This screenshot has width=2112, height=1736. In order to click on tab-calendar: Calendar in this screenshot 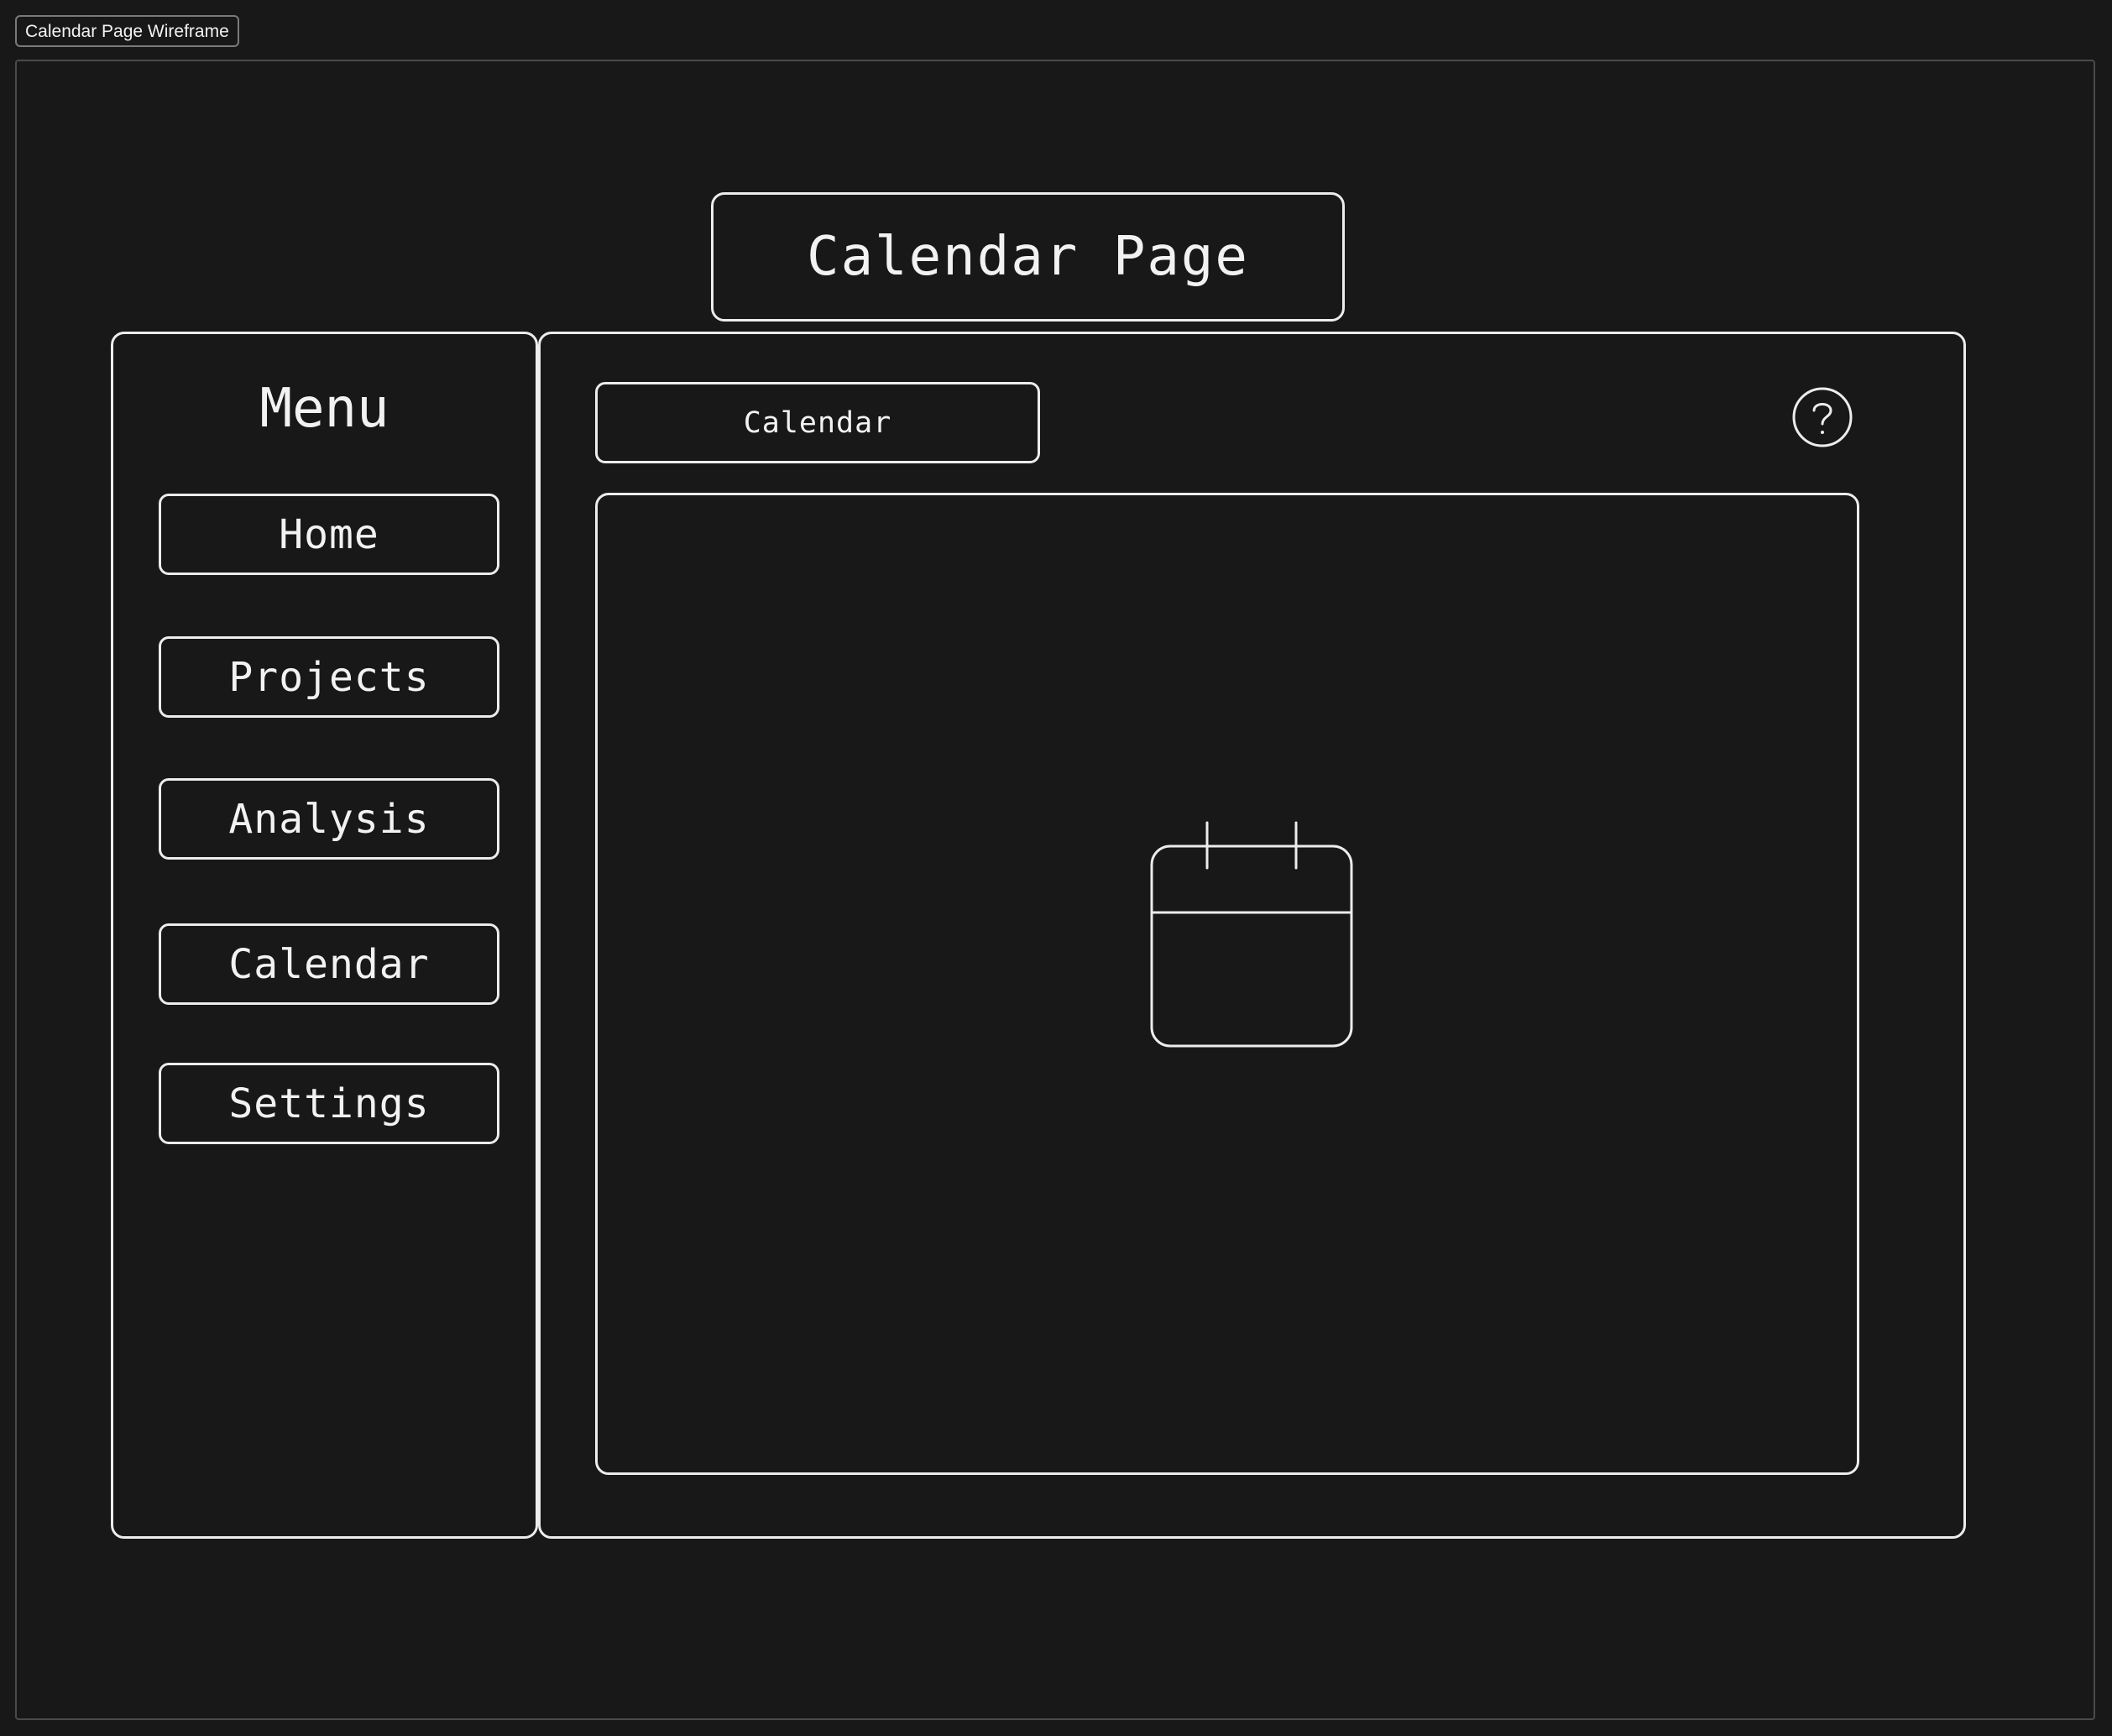, I will do `click(818, 422)`.